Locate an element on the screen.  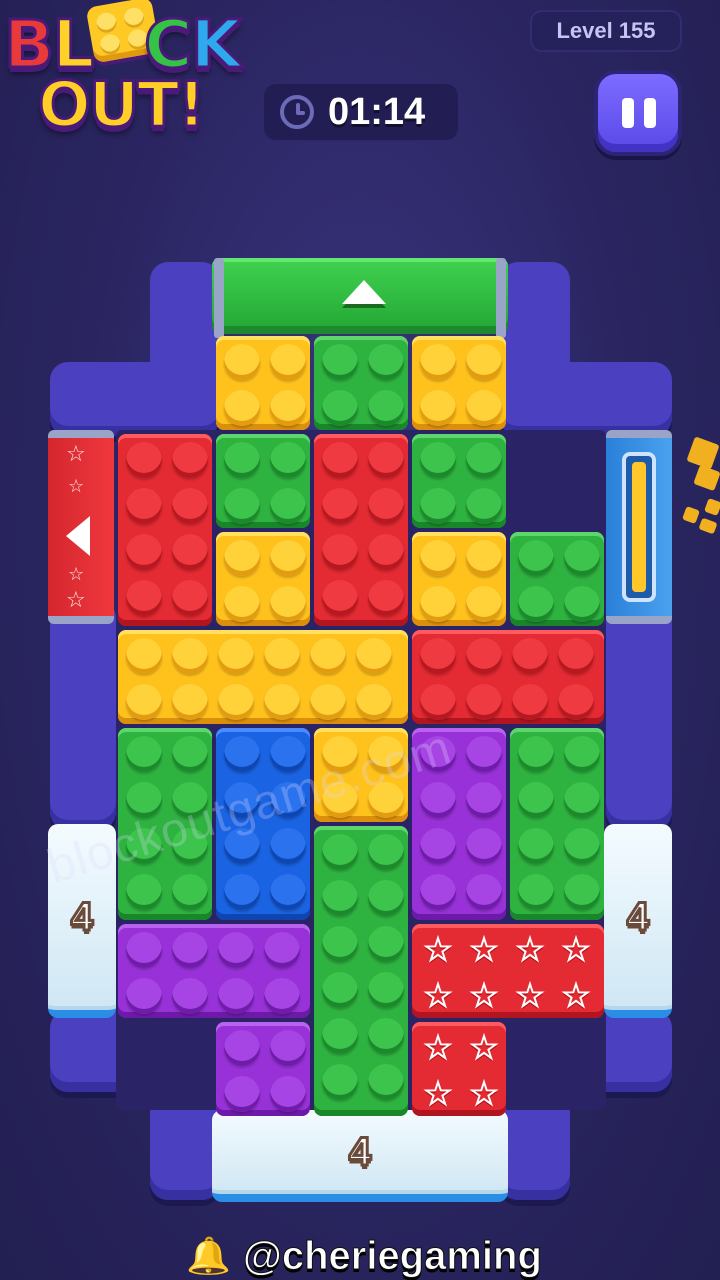
exit-gate-right-blue is located at coordinates (639, 527).